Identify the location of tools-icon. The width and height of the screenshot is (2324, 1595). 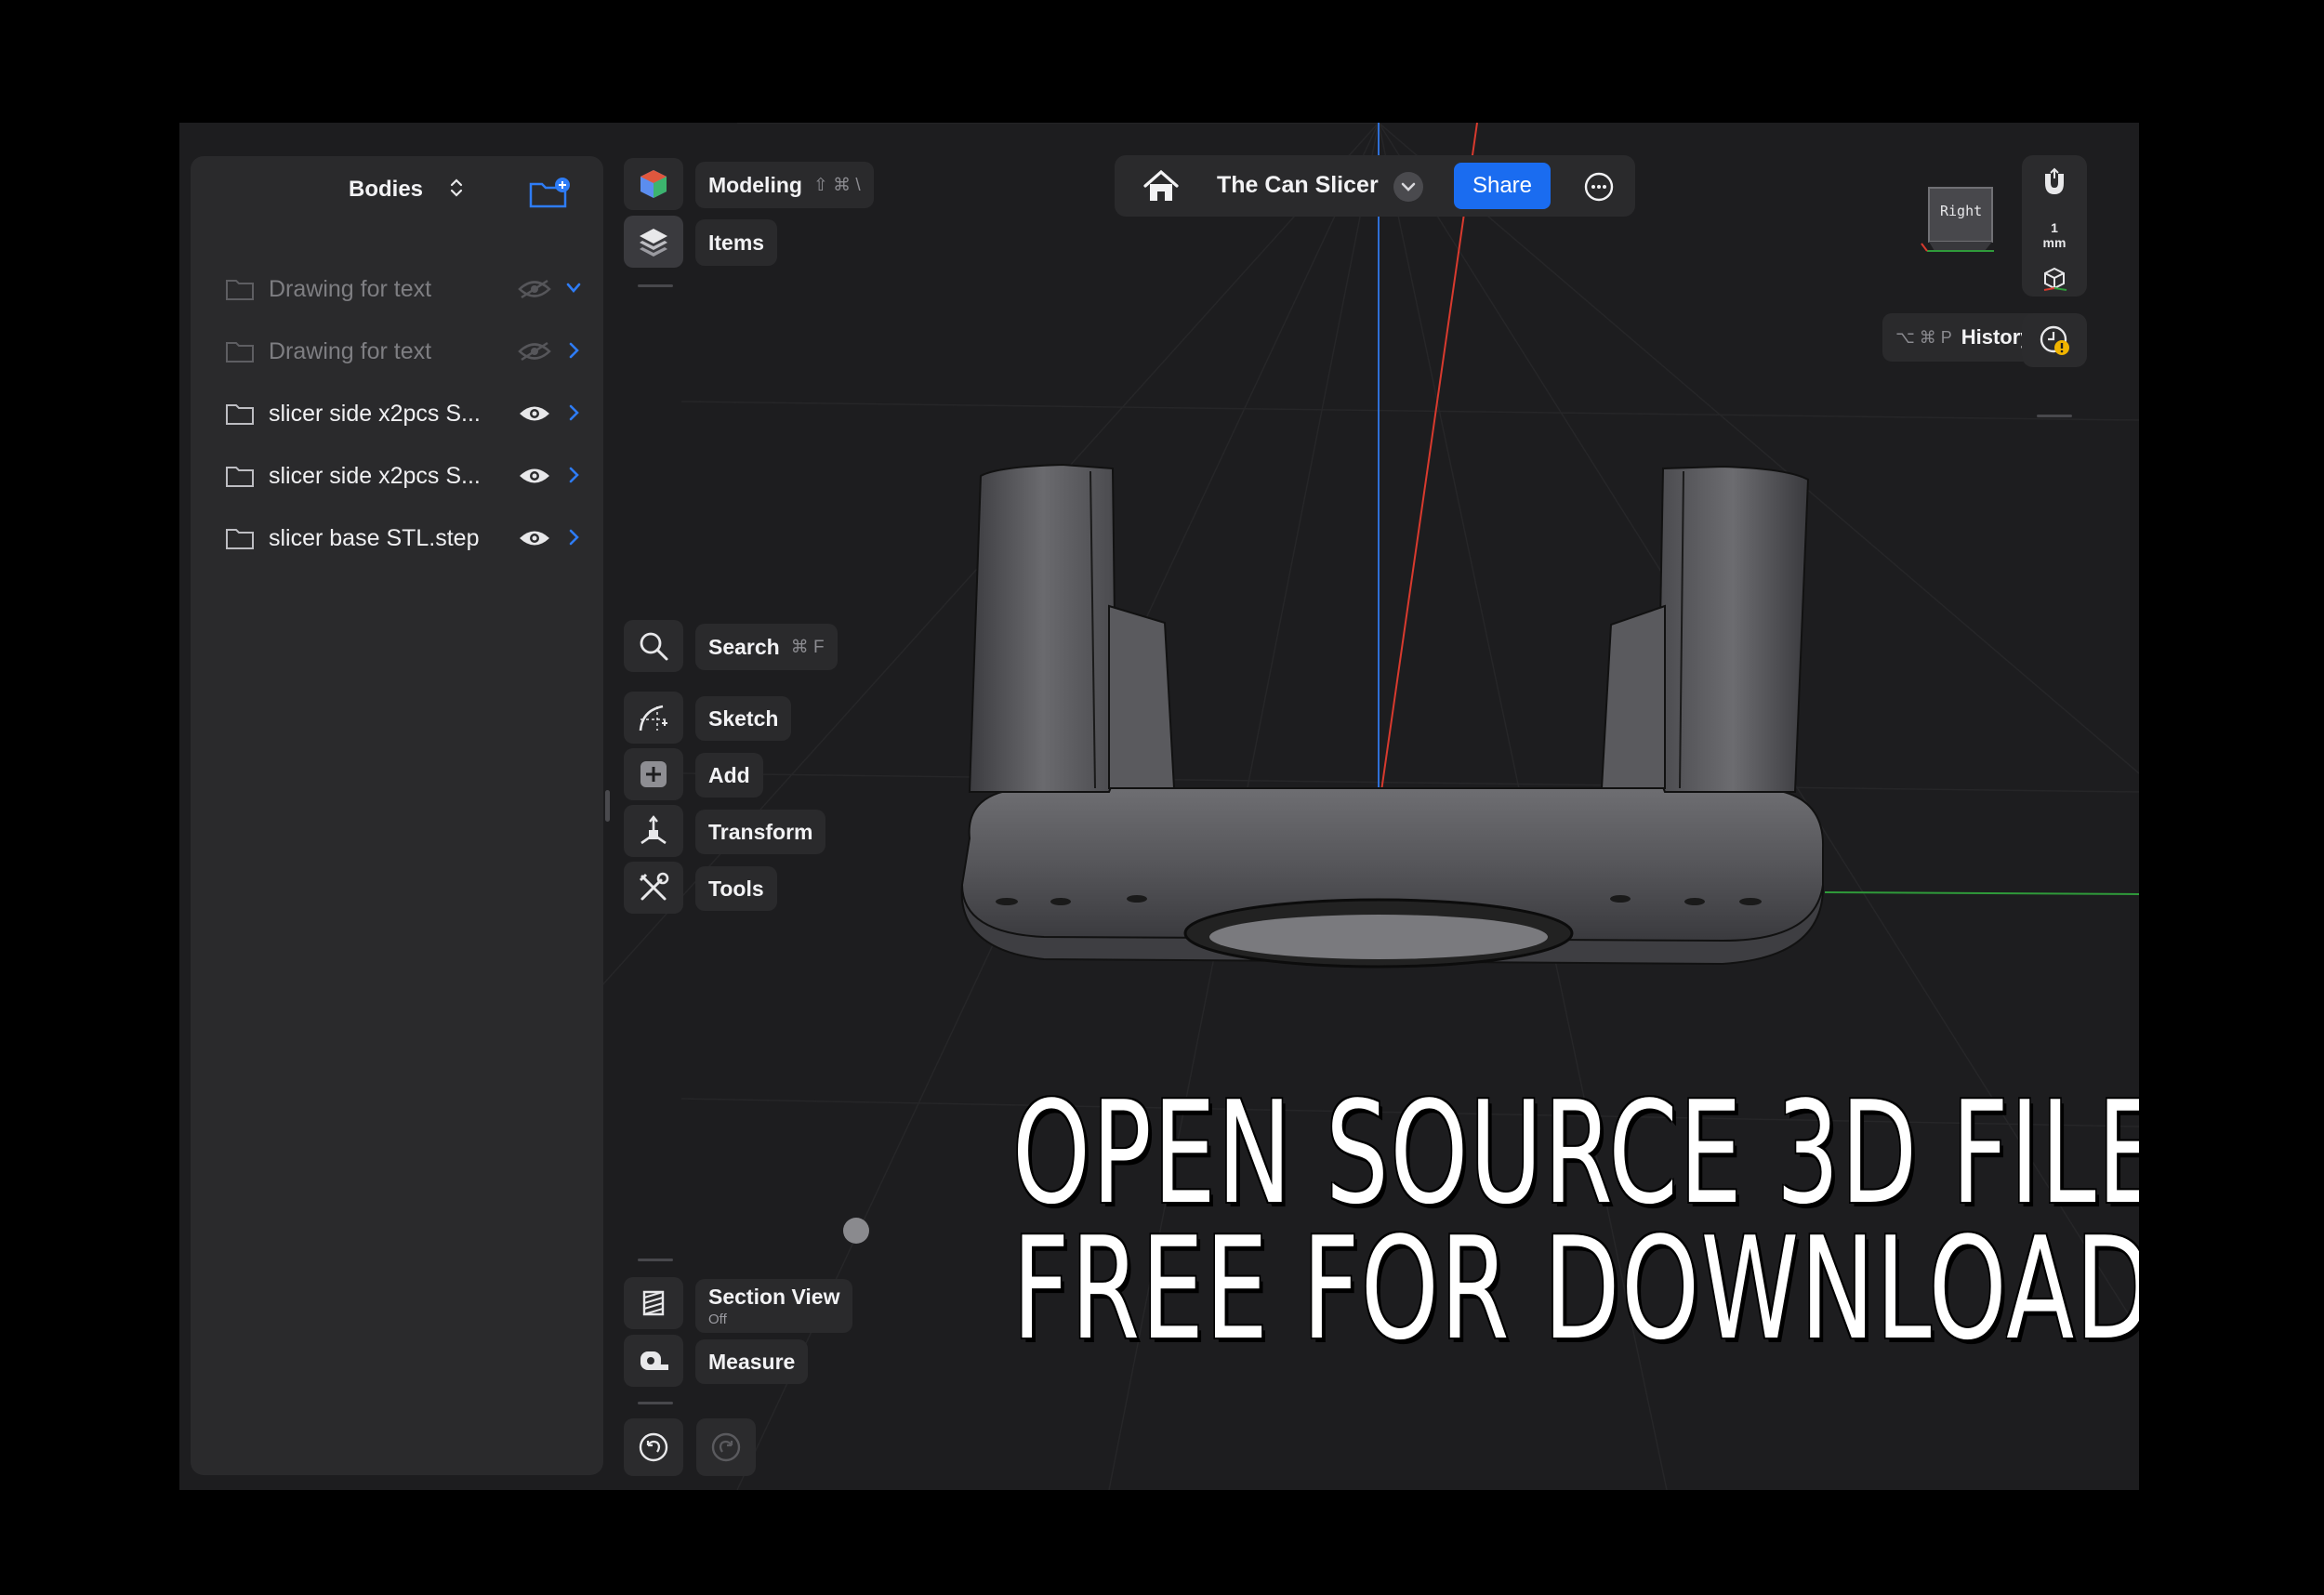
(654, 886).